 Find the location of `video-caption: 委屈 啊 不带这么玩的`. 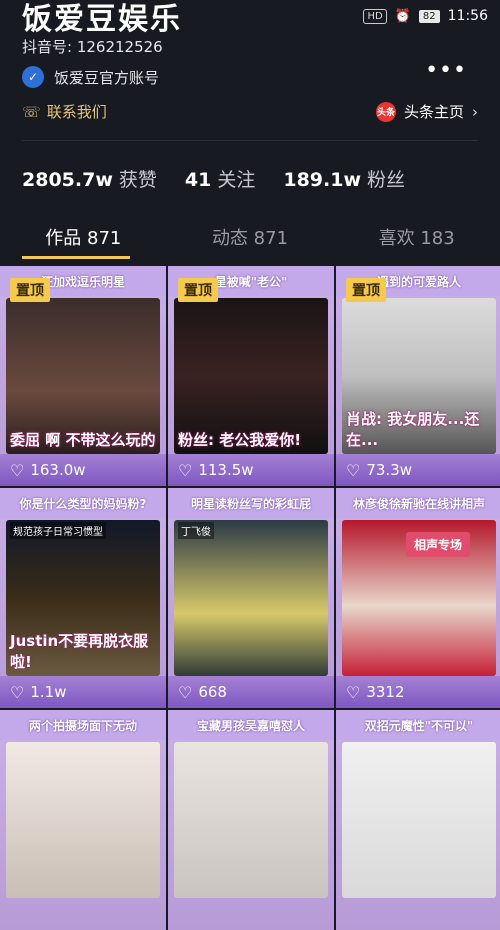

video-caption: 委屈 啊 不带这么玩的 is located at coordinates (83, 440).